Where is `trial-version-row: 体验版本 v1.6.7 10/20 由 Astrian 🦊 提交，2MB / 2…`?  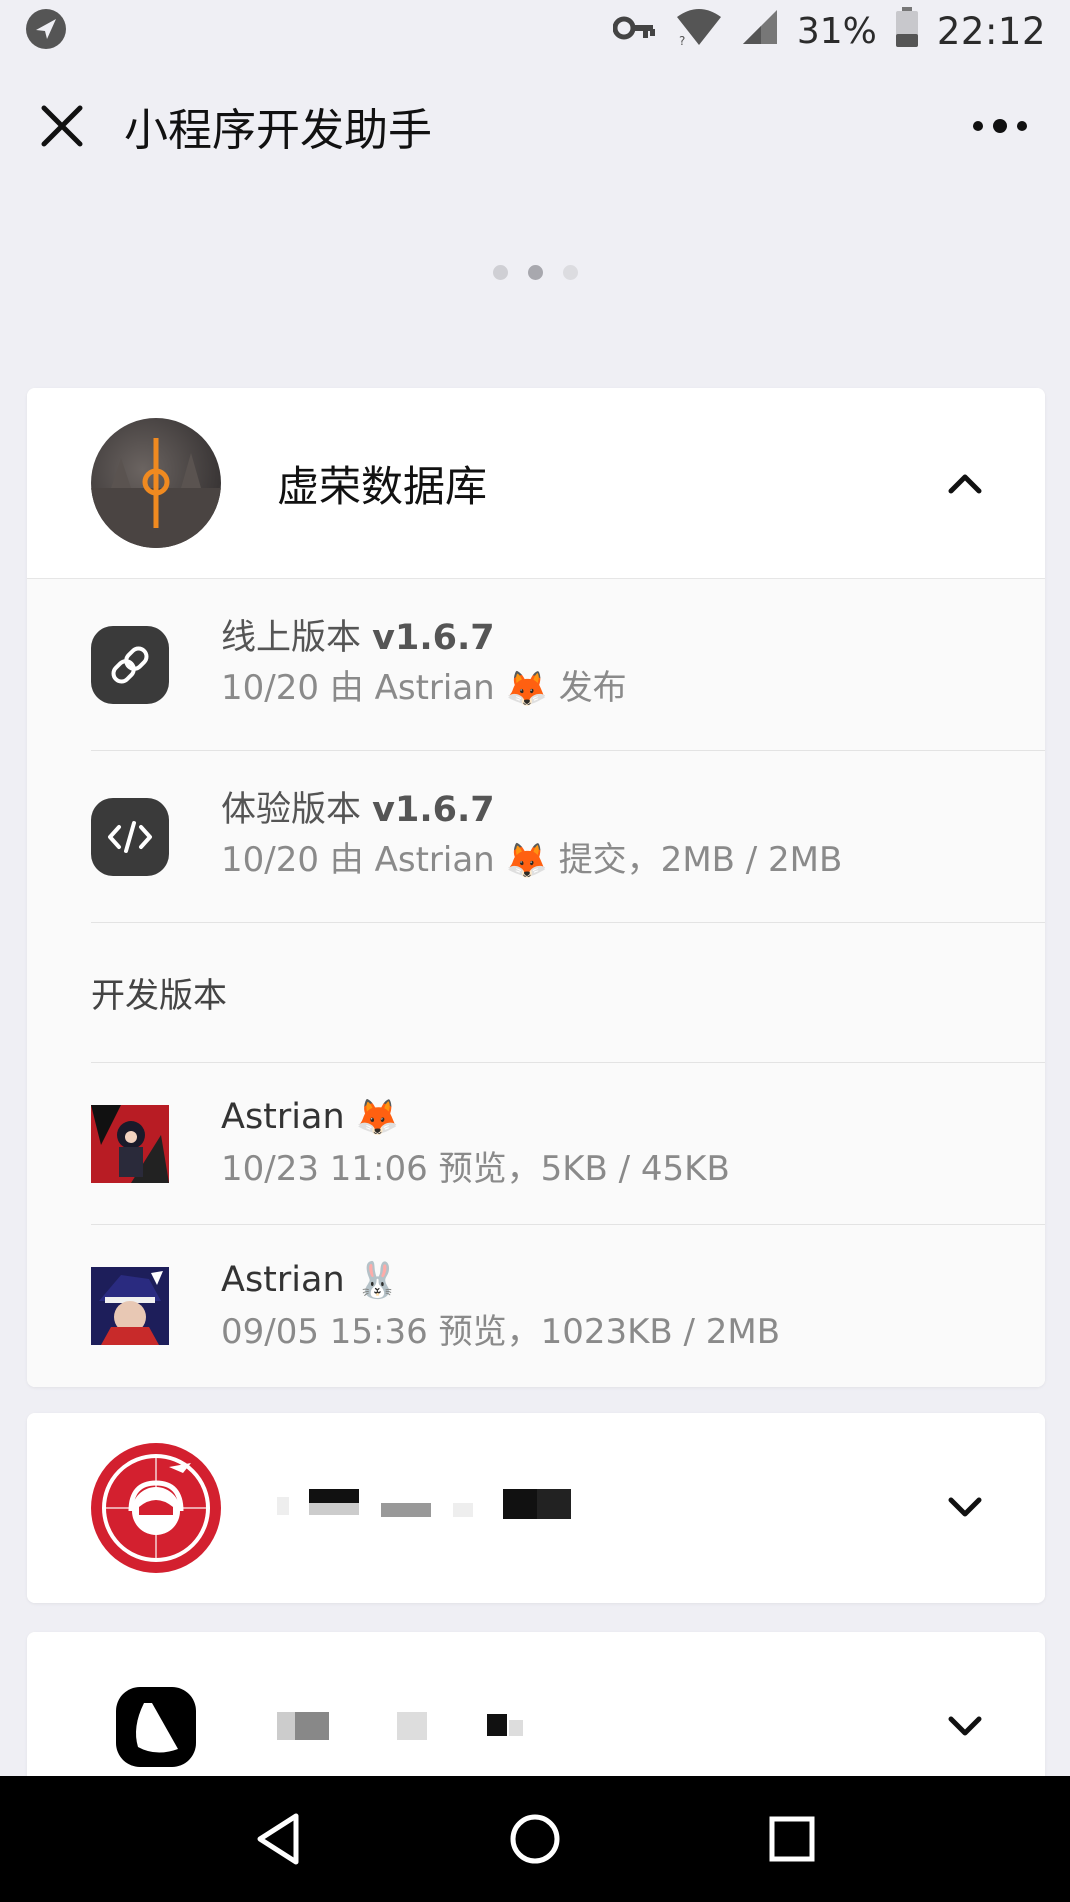
trial-version-row: 体验版本 v1.6.7 10/20 由 Astrian 🦊 提交，2MB / 2… is located at coordinates (568, 837).